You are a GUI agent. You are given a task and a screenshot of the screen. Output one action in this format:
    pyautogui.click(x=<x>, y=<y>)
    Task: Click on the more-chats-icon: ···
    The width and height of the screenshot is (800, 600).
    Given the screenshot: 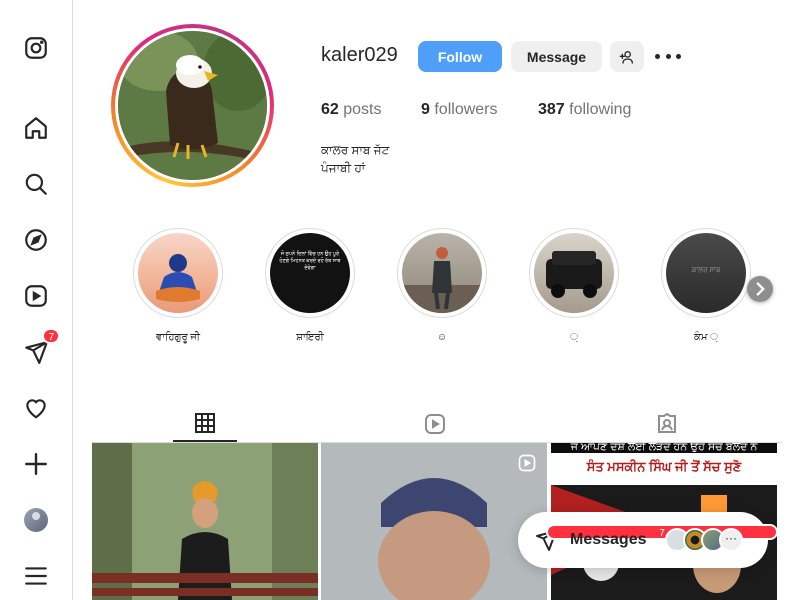 What is the action you would take?
    pyautogui.click(x=731, y=540)
    